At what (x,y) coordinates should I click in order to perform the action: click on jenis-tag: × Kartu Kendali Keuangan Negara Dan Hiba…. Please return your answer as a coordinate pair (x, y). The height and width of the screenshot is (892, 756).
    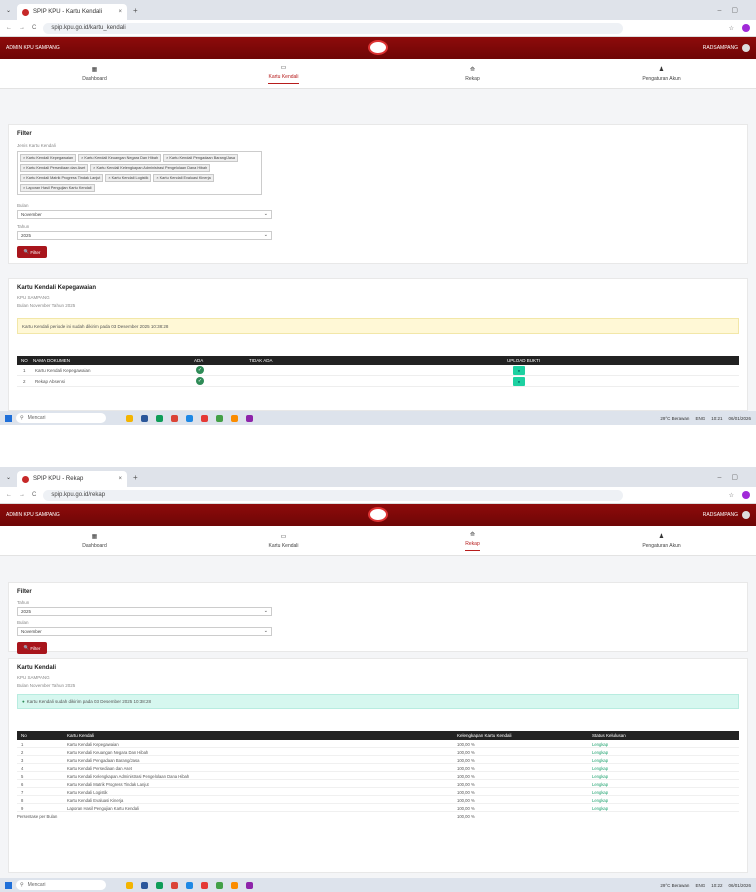
    Looking at the image, I should click on (120, 158).